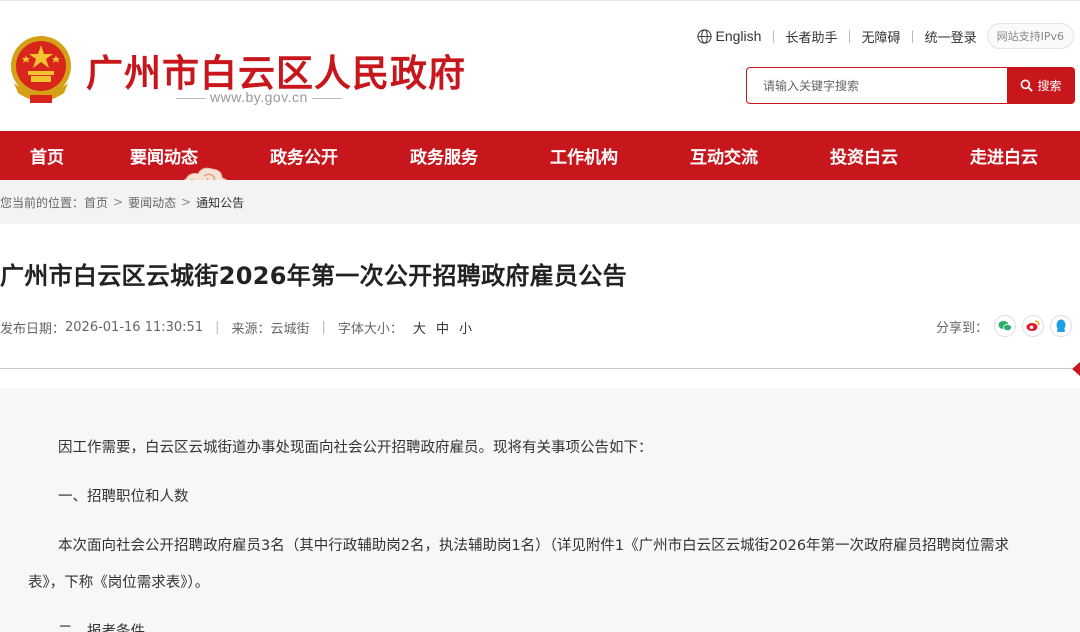 The height and width of the screenshot is (632, 1080). I want to click on source-value: 云城街, so click(290, 329).